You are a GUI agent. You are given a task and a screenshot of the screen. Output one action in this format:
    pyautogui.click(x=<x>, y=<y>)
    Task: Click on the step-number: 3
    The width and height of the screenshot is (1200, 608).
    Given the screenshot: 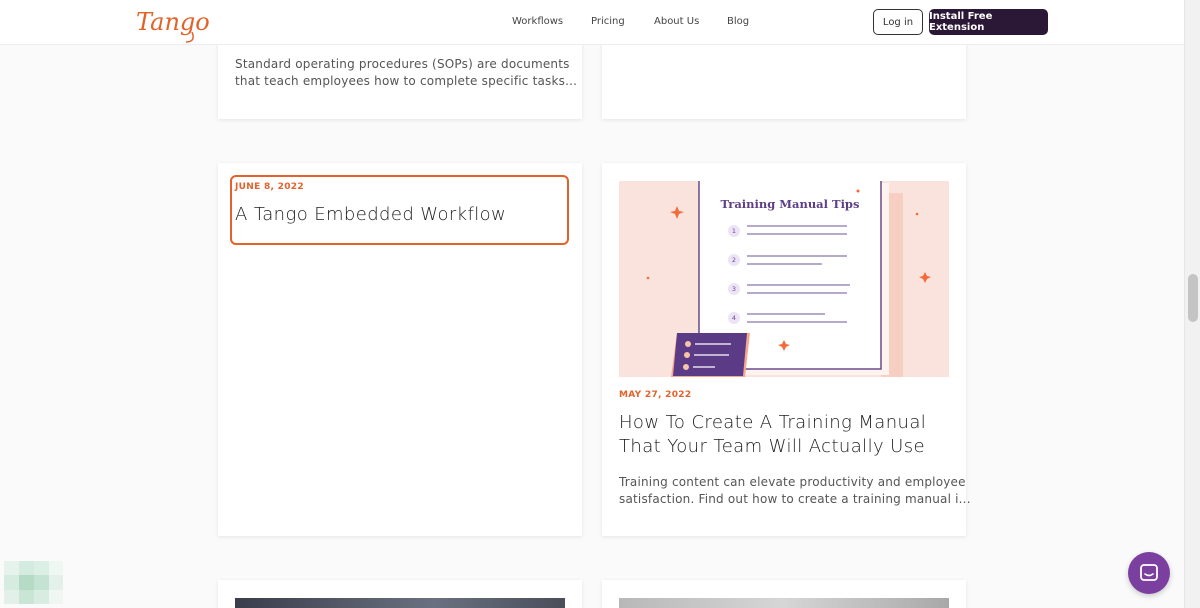 What is the action you would take?
    pyautogui.click(x=734, y=289)
    